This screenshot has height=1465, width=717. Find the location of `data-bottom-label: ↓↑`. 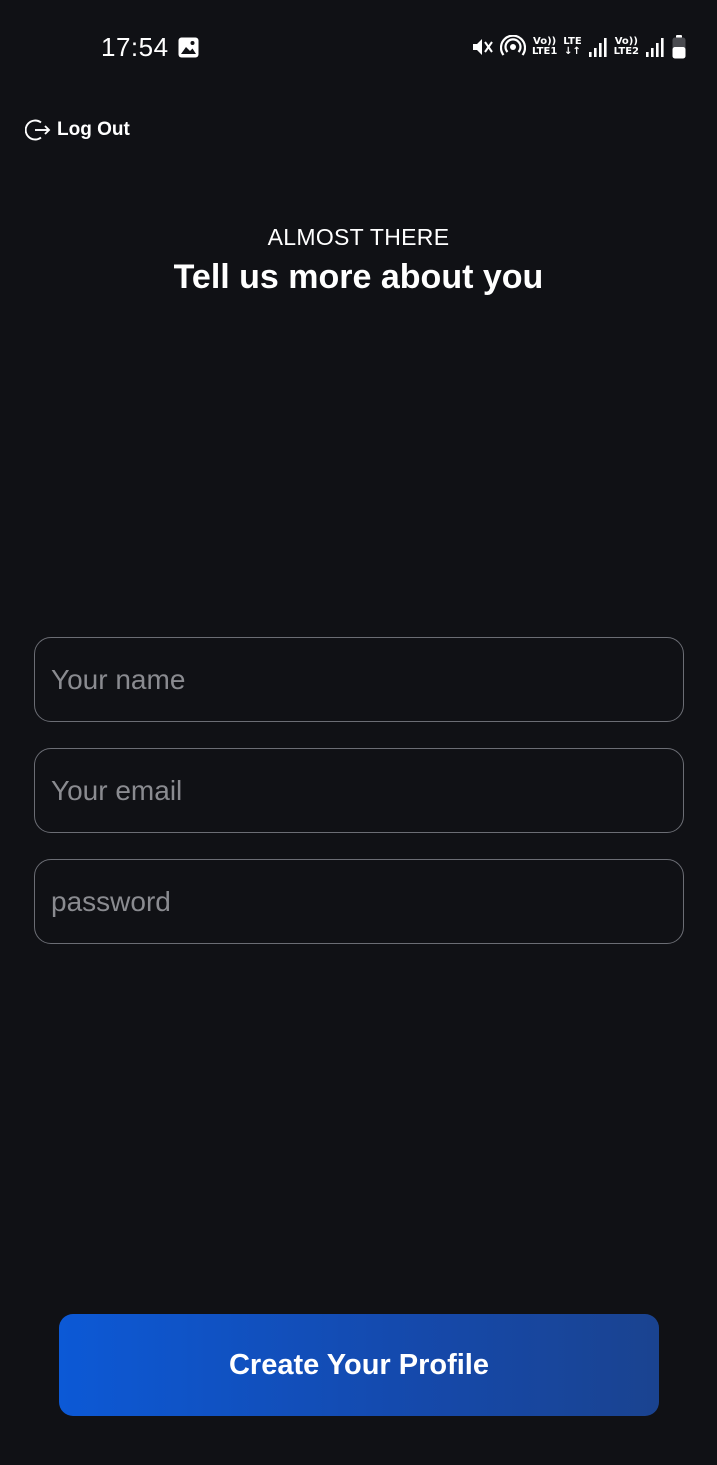

data-bottom-label: ↓↑ is located at coordinates (572, 51).